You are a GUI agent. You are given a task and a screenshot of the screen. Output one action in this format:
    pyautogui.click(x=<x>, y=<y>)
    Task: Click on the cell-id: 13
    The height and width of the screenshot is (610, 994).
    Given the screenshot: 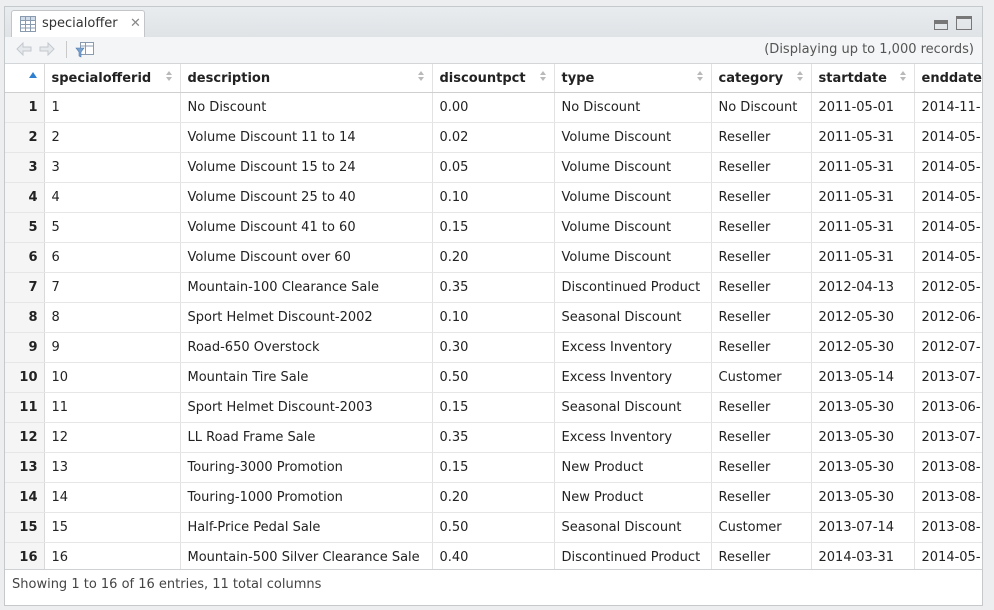 What is the action you would take?
    pyautogui.click(x=112, y=467)
    